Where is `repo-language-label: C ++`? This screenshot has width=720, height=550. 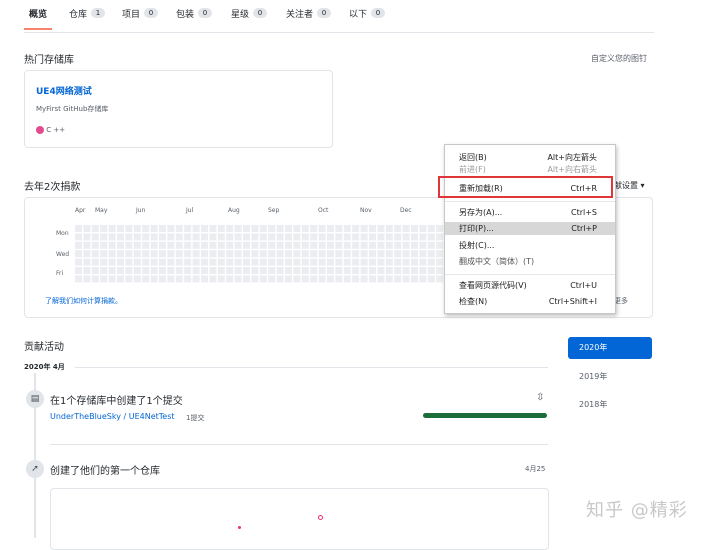 repo-language-label: C ++ is located at coordinates (56, 130).